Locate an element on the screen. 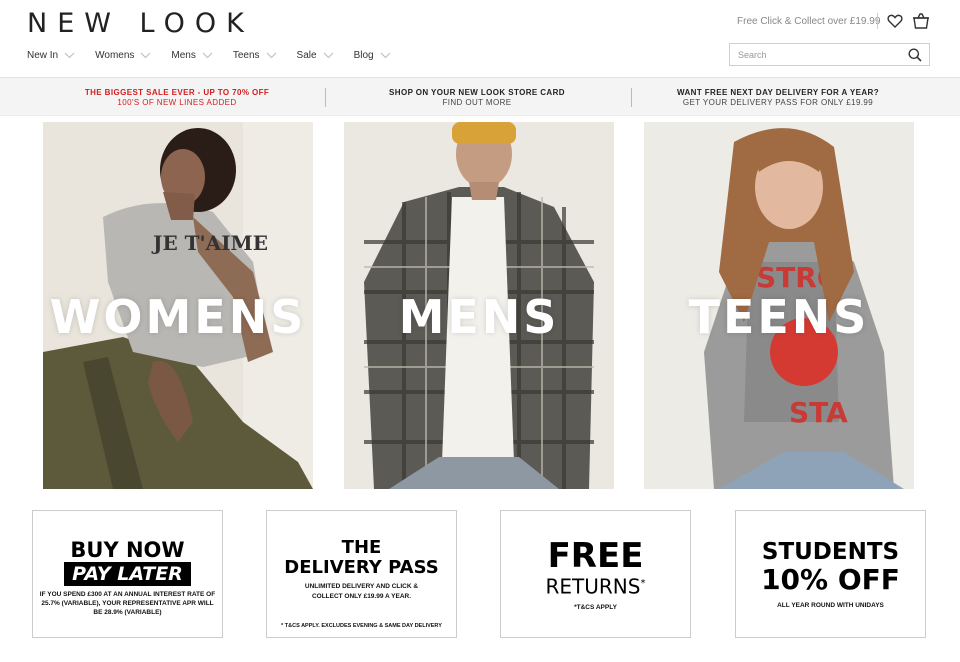  main-nav: New In Womens Mens Teens Sale Blog is located at coordinates (219, 55).